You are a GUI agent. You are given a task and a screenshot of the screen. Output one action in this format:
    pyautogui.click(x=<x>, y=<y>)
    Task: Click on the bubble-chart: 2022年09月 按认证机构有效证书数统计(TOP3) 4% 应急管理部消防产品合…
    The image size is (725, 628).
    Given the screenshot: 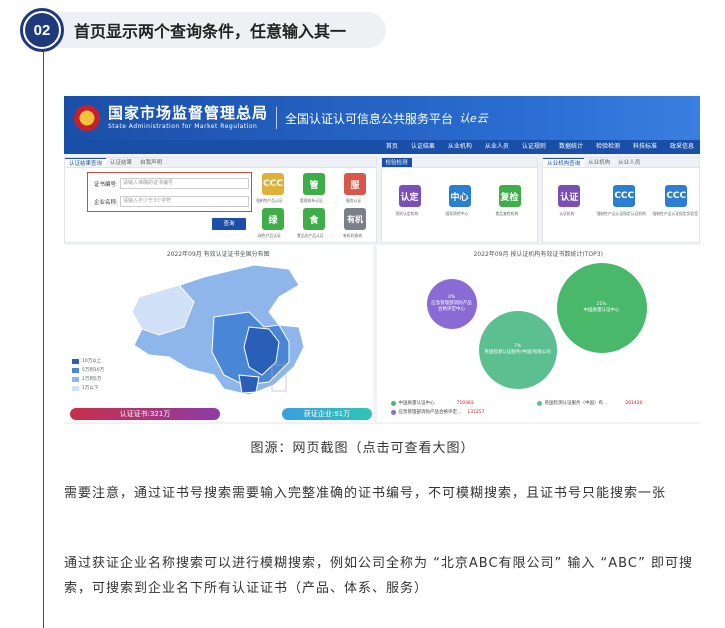 What is the action you would take?
    pyautogui.click(x=538, y=333)
    